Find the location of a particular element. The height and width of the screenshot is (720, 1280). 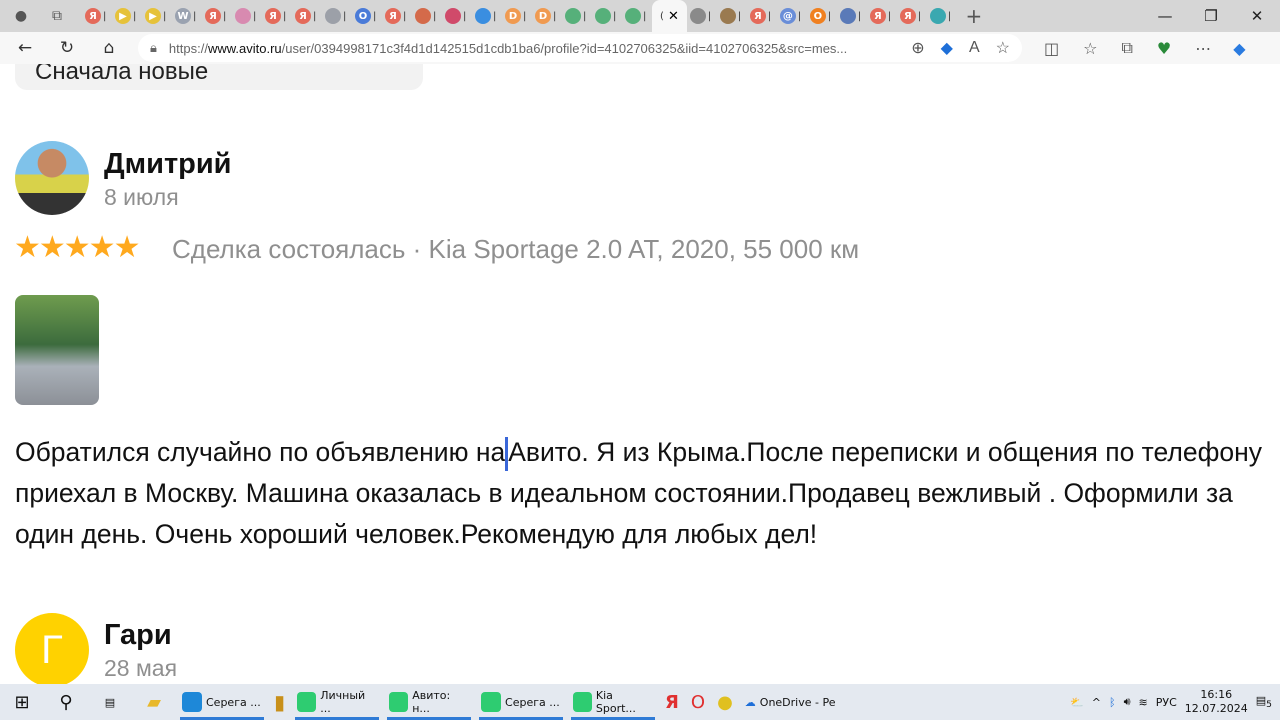

favorites-icon: ☆ is located at coordinates (1090, 48).